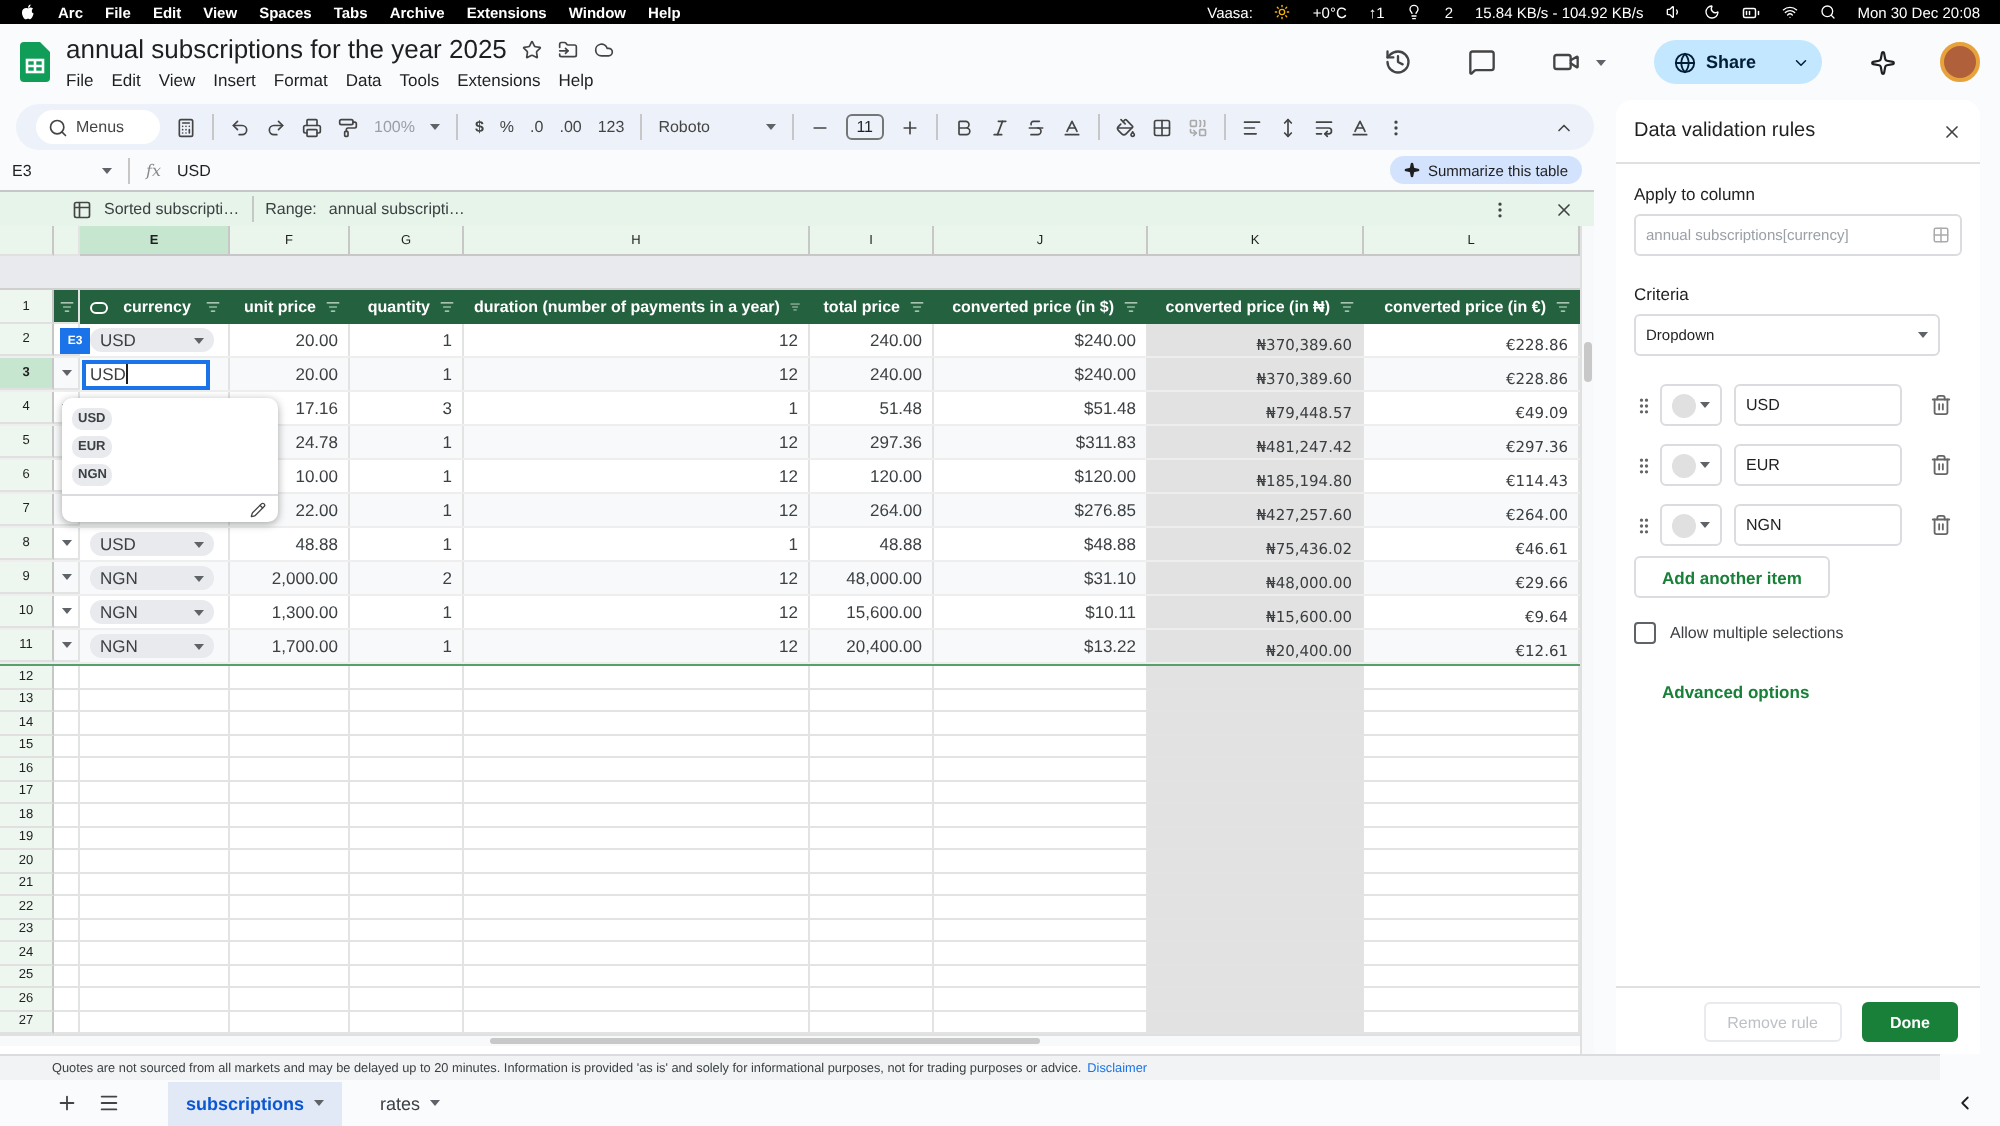 The width and height of the screenshot is (2000, 1126). I want to click on add-sheet-icon, so click(67, 1103).